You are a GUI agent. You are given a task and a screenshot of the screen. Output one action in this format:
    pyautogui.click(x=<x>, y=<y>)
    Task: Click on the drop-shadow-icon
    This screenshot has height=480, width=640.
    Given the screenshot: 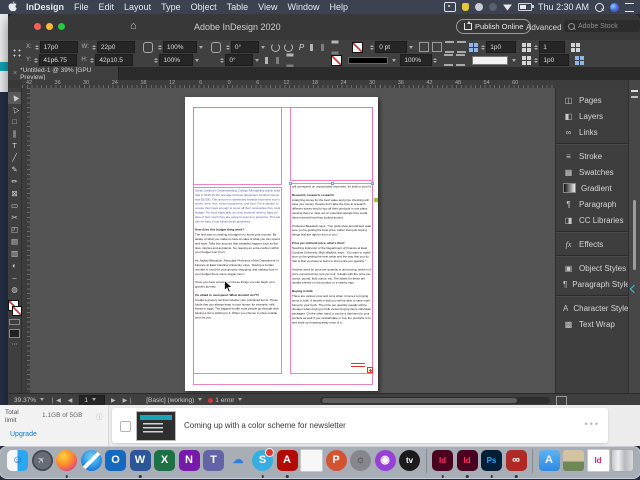 What is the action you would take?
    pyautogui.click(x=460, y=60)
    